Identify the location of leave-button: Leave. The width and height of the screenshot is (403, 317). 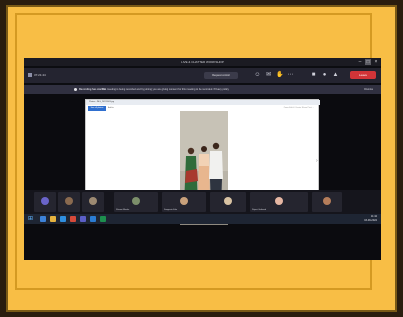
(363, 75).